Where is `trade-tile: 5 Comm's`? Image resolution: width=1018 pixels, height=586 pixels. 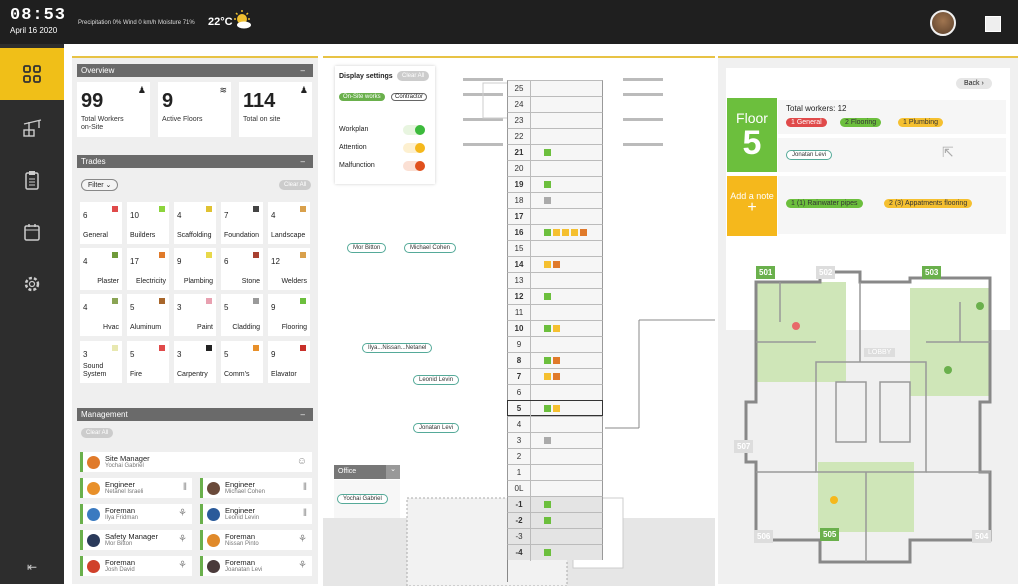
trade-tile: 5 Comm's is located at coordinates (242, 362).